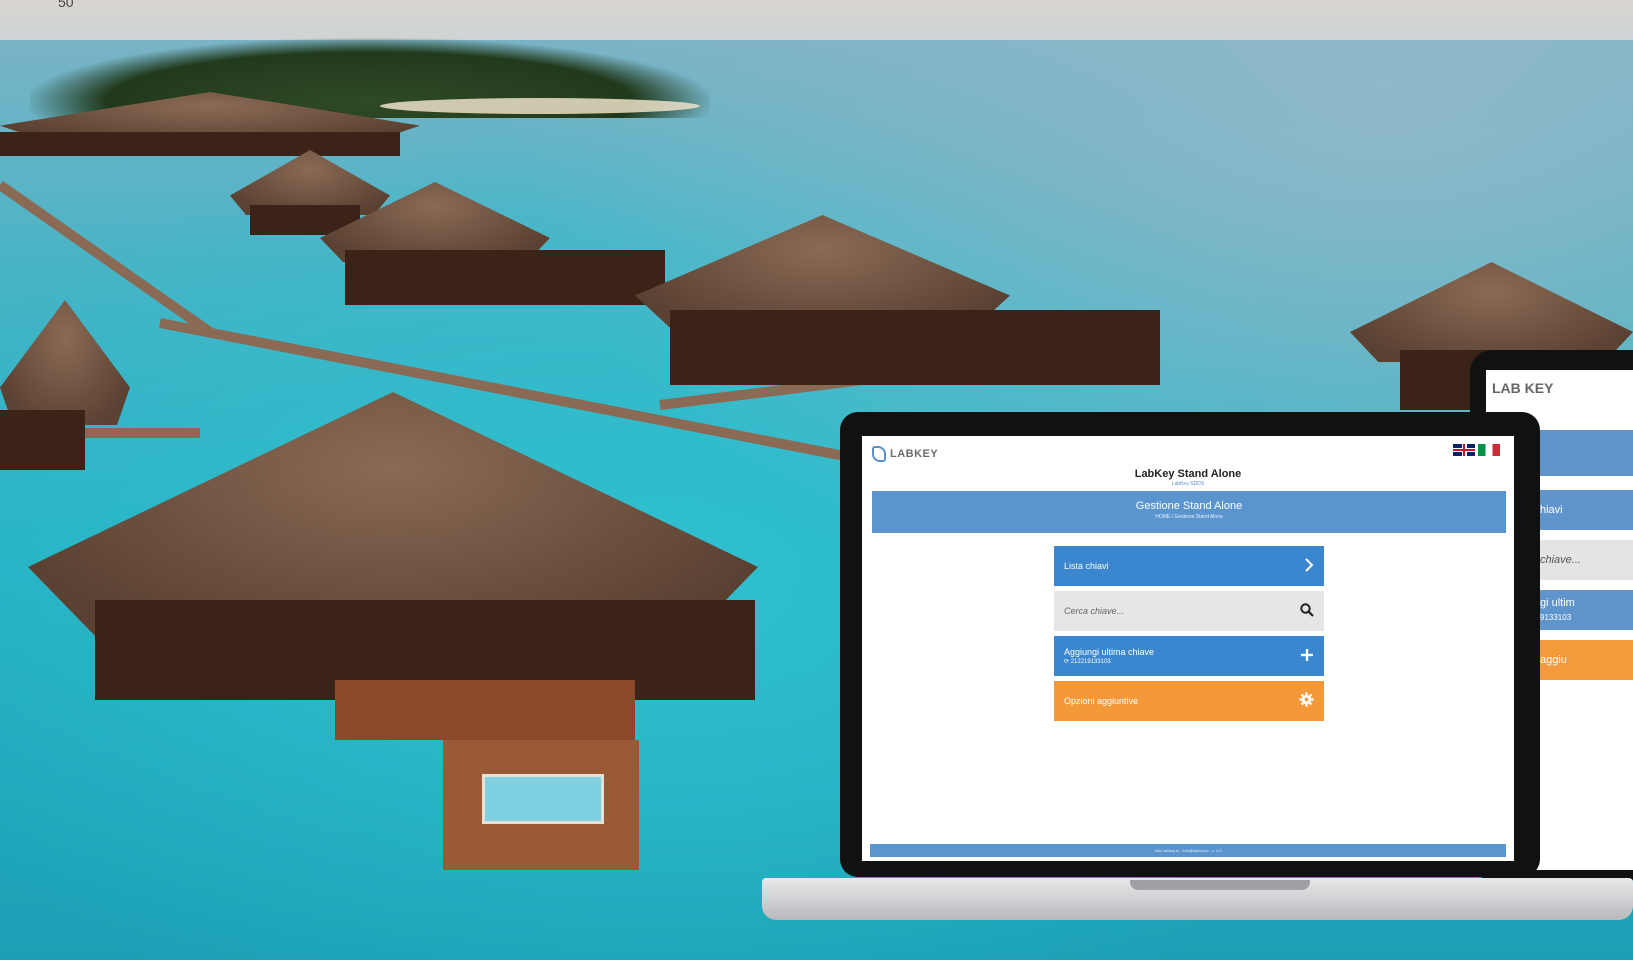 The image size is (1633, 960). Describe the element at coordinates (140, 433) in the screenshot. I see `pier` at that location.